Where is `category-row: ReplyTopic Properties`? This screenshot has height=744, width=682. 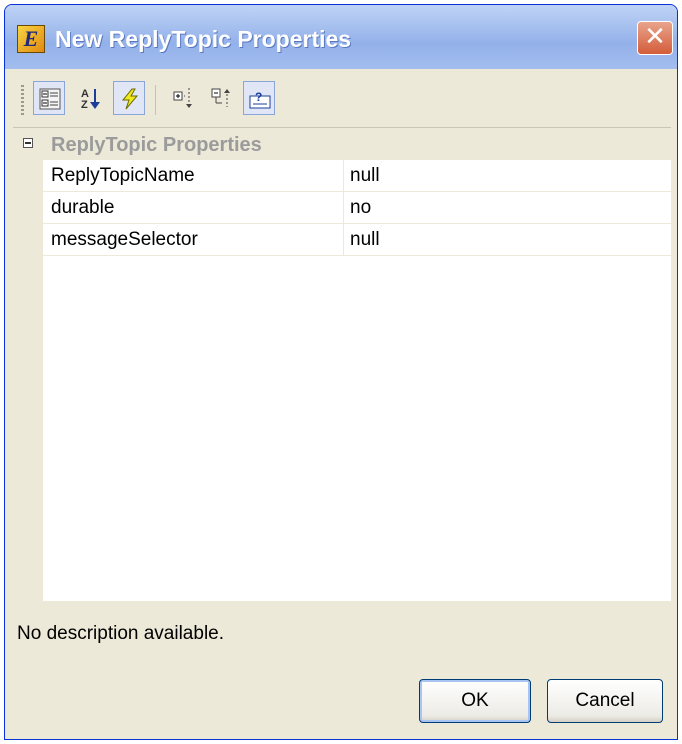
category-row: ReplyTopic Properties is located at coordinates (342, 144).